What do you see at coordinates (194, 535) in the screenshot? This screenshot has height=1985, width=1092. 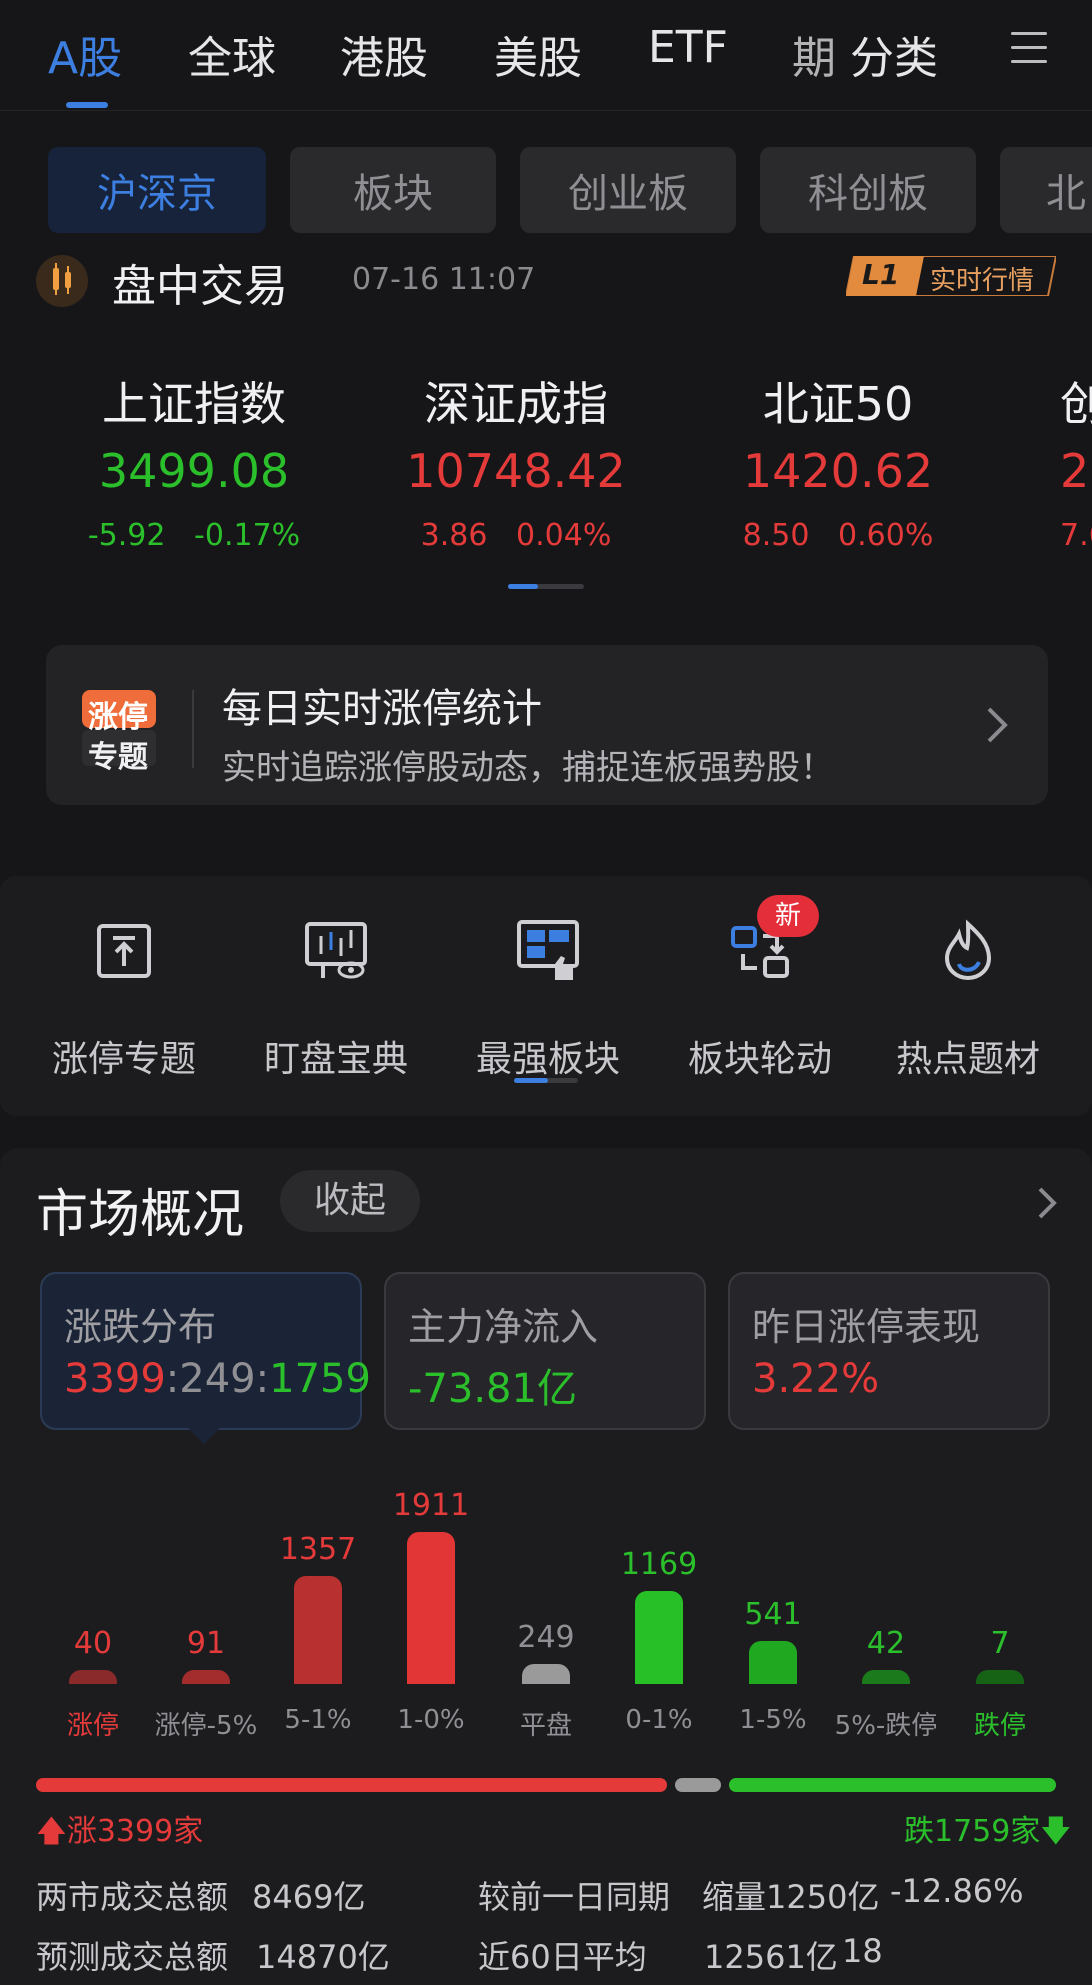 I see `index-change: -5.92 -0.17%` at bounding box center [194, 535].